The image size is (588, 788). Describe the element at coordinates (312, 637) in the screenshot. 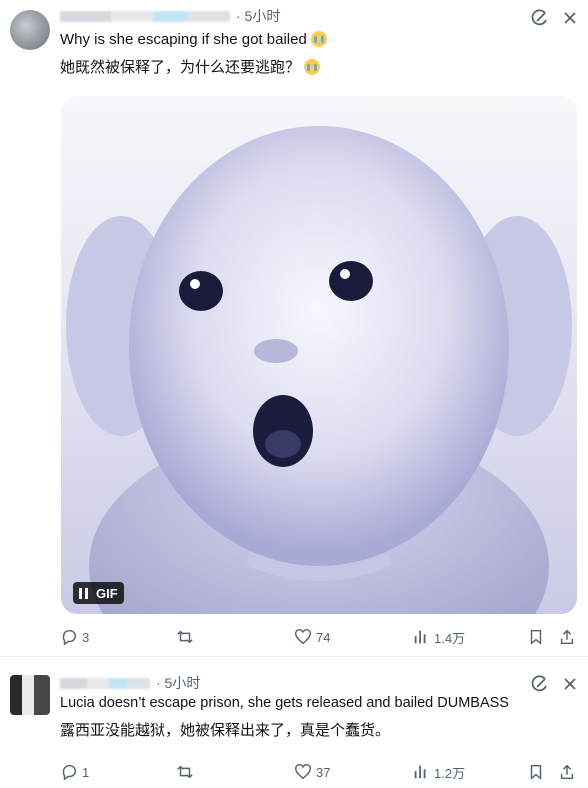

I see `like-button: 74` at that location.